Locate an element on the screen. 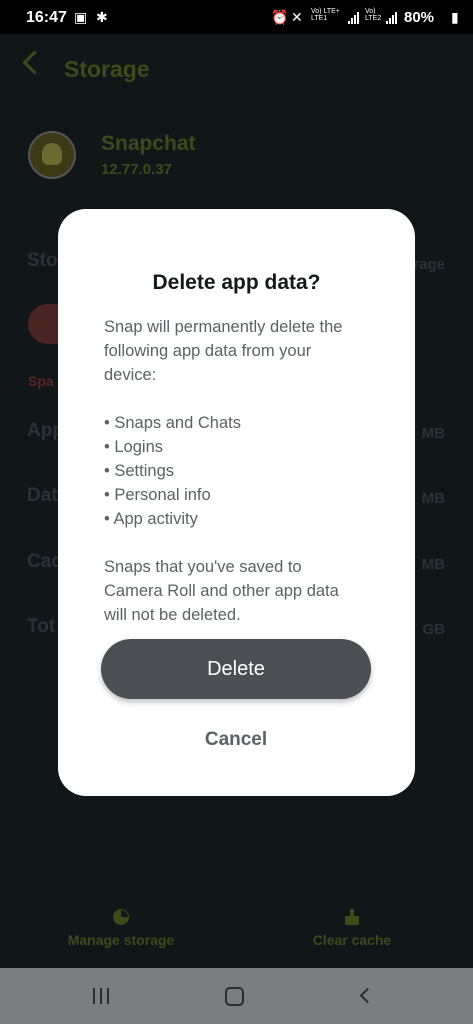  app-version: 12.77.0.37 is located at coordinates (136, 169).